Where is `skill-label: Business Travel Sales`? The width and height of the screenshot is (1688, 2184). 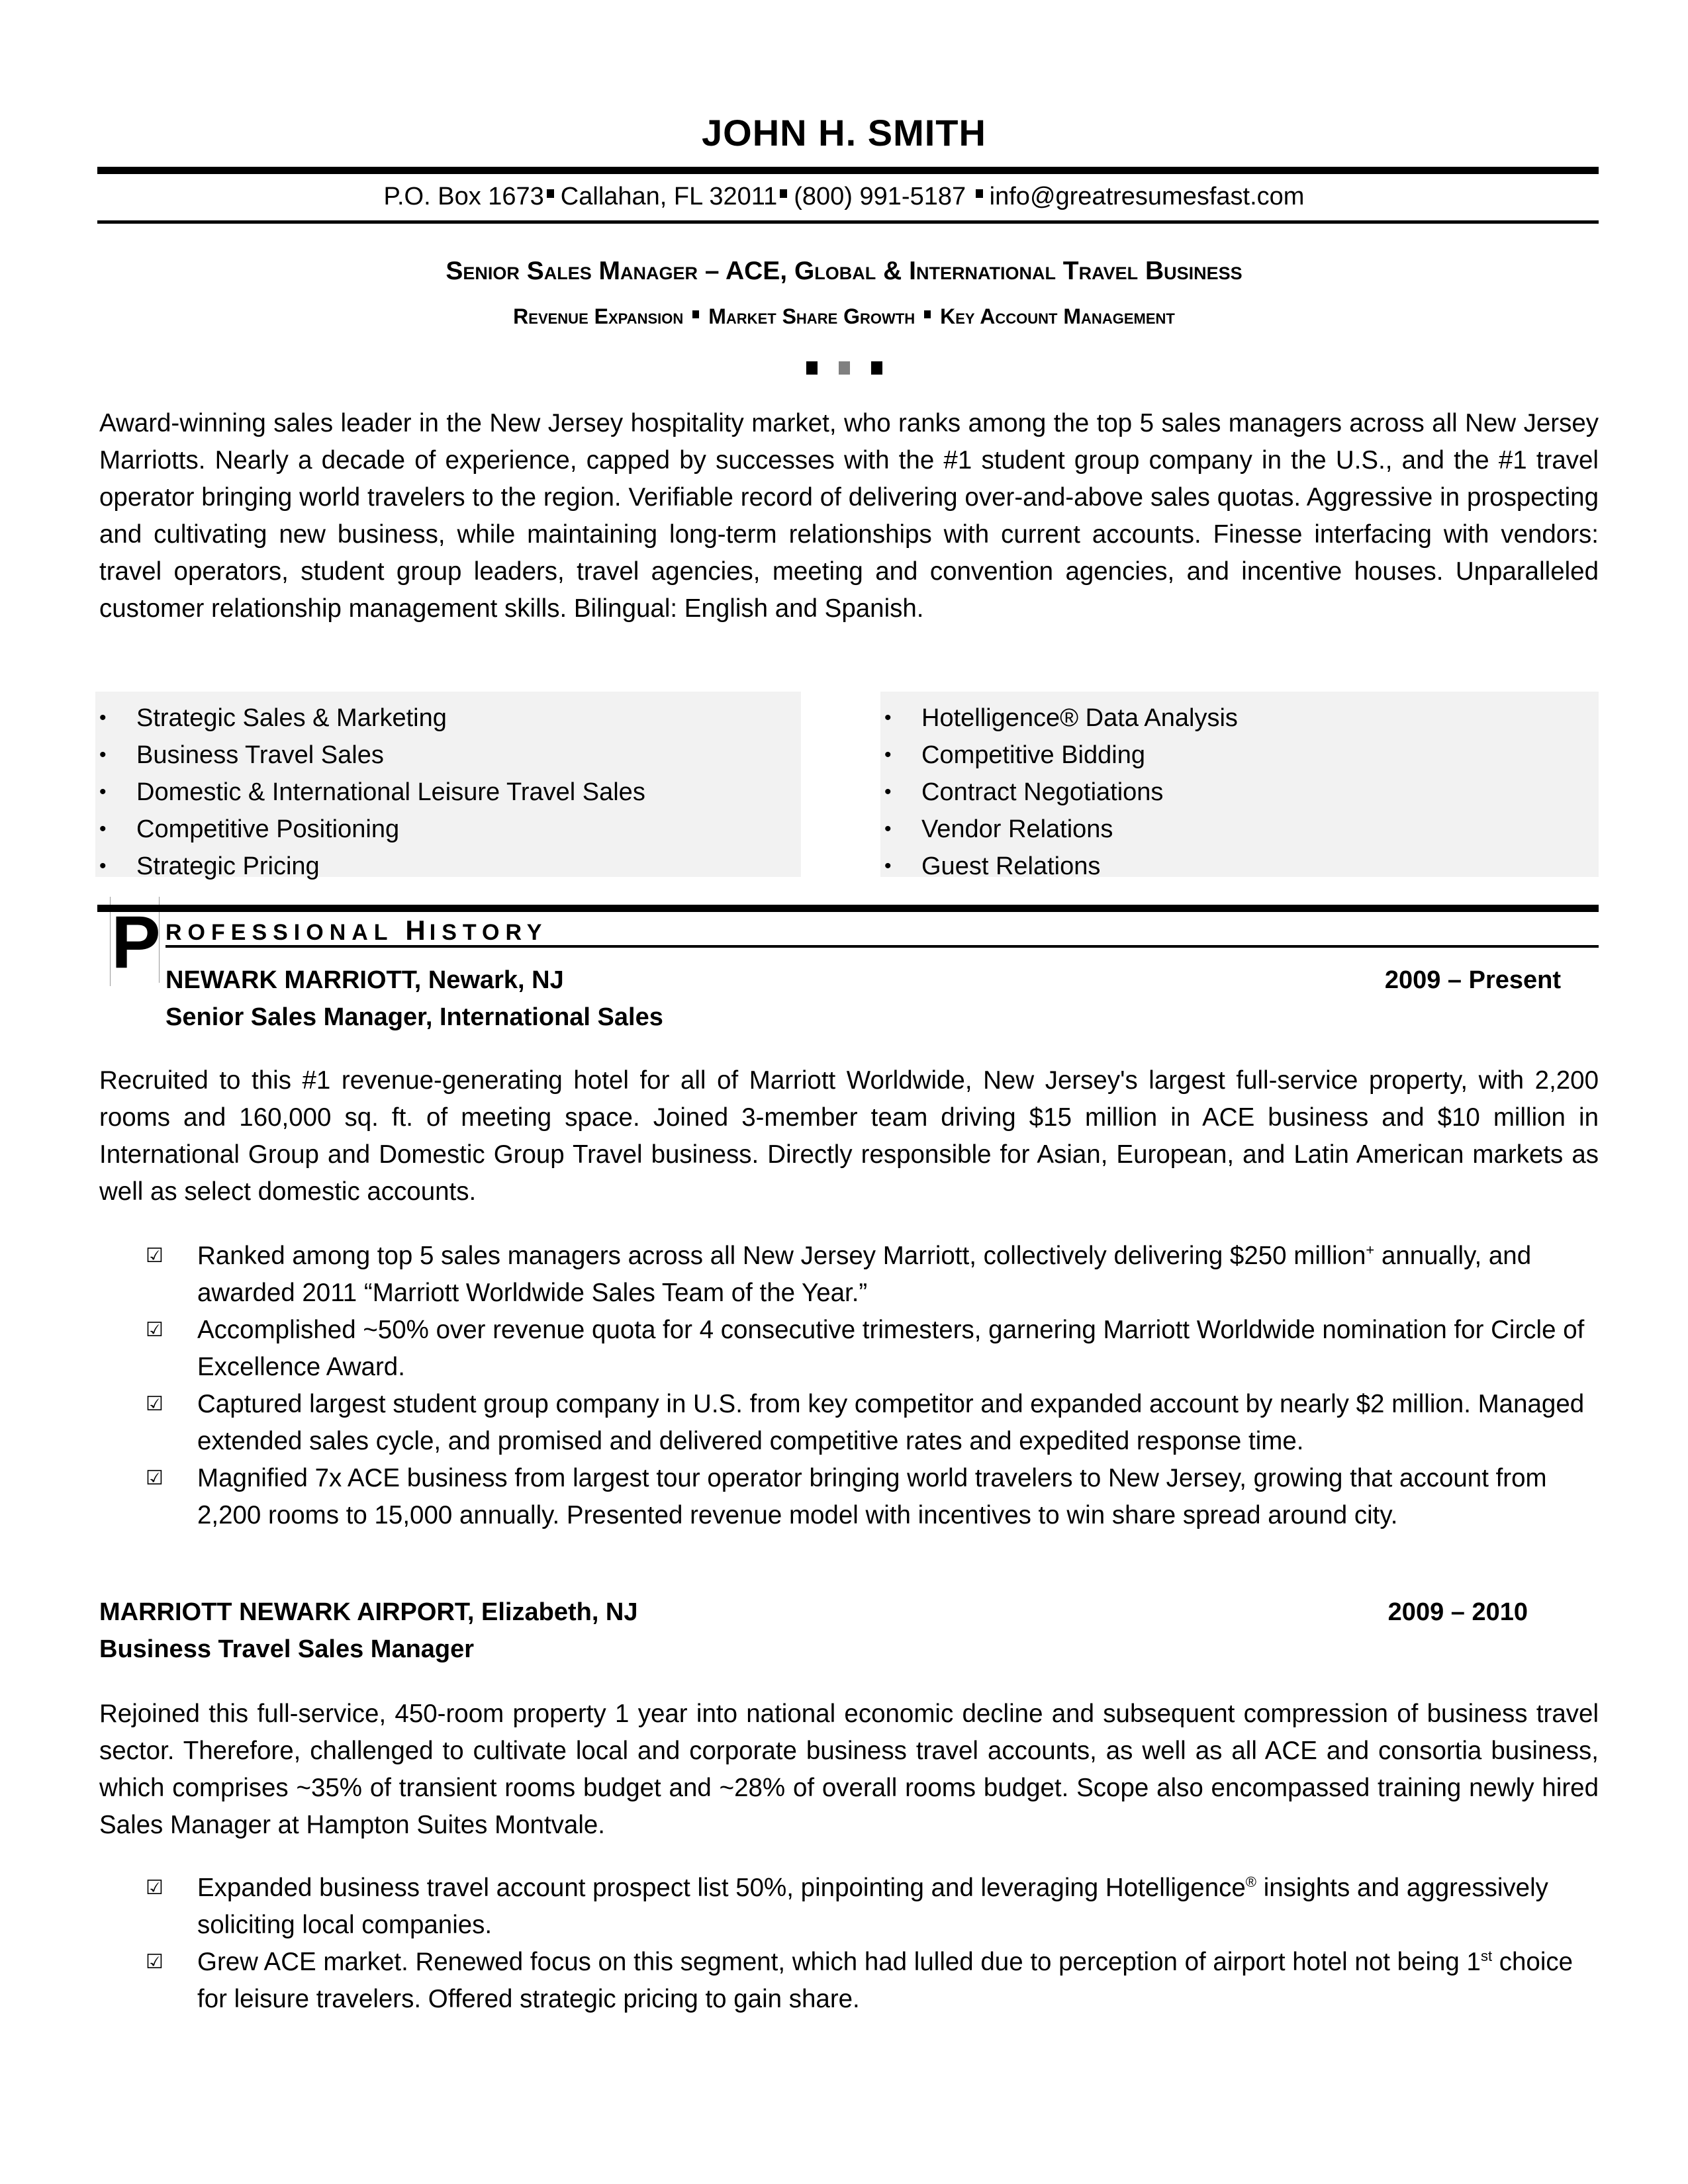 skill-label: Business Travel Sales is located at coordinates (260, 755).